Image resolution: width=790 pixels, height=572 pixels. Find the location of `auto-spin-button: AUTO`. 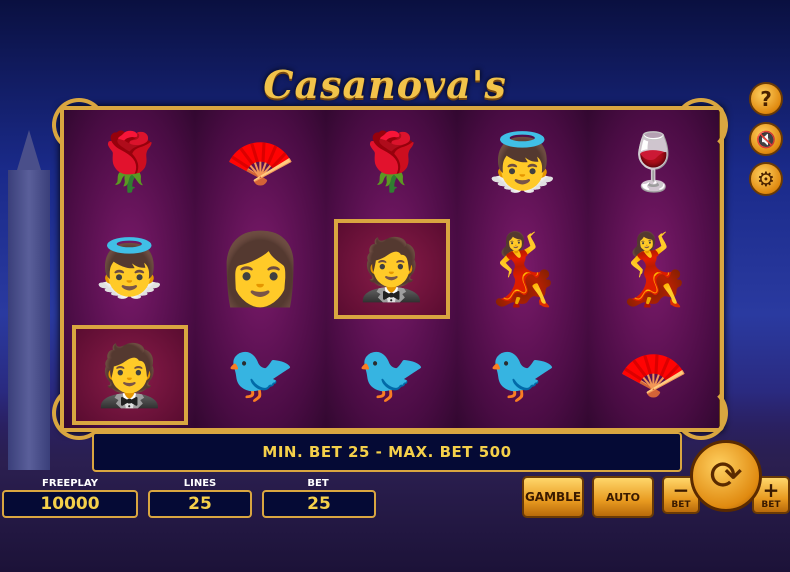

auto-spin-button: AUTO is located at coordinates (623, 497).